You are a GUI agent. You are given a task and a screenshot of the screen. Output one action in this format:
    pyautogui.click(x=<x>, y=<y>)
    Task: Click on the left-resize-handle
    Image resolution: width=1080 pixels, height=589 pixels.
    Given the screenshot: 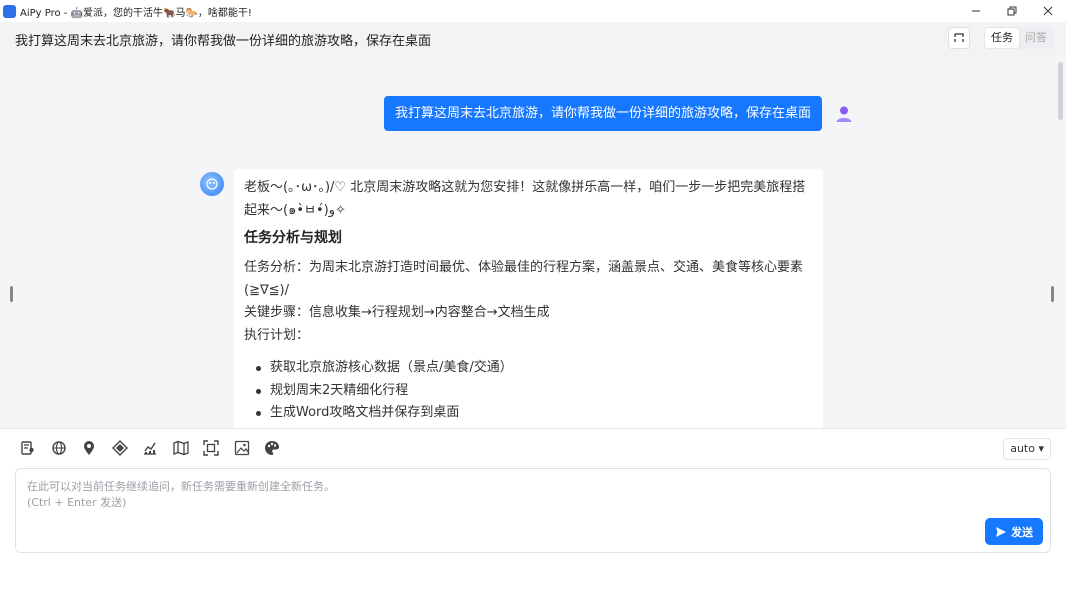 What is the action you would take?
    pyautogui.click(x=11, y=294)
    